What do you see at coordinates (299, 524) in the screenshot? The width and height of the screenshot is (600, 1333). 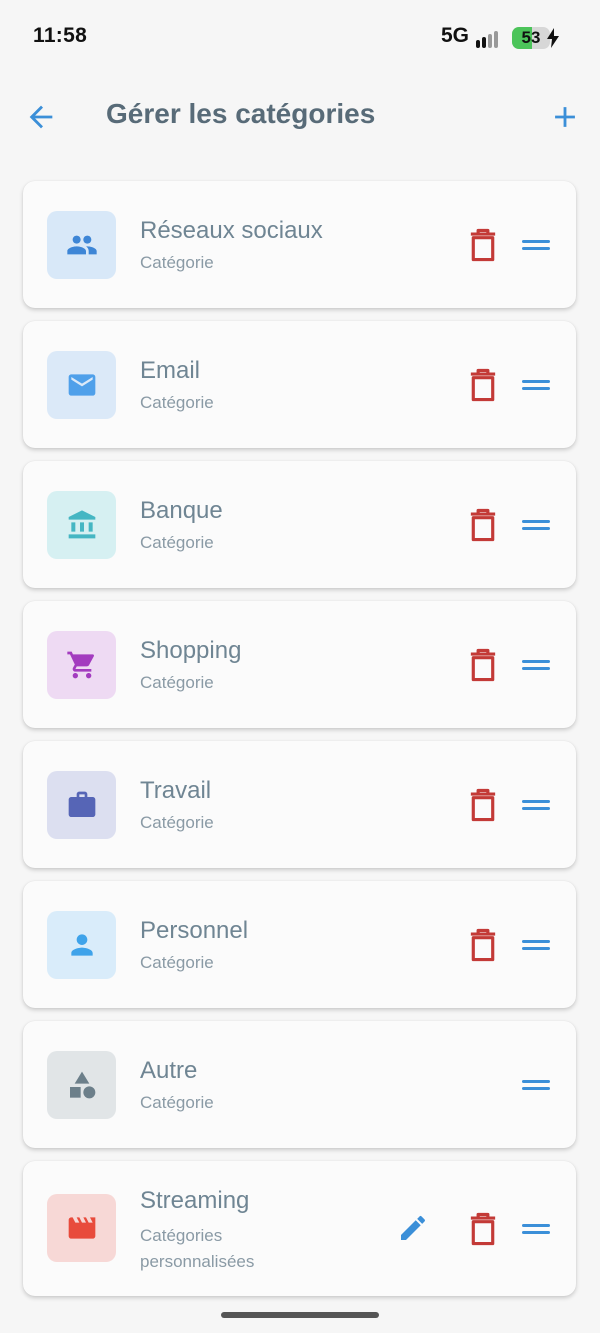 I see `category-card-banque: Banque Catégorie` at bounding box center [299, 524].